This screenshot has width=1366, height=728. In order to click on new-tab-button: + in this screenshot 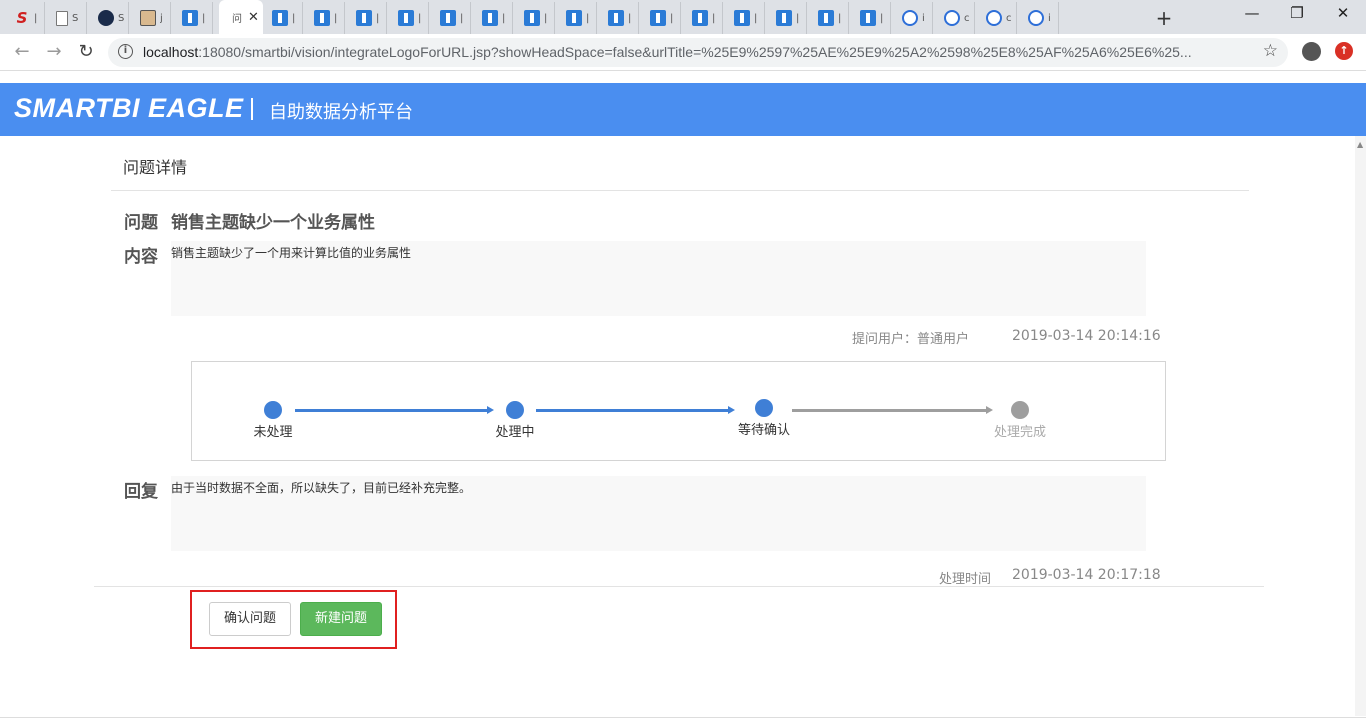, I will do `click(1164, 18)`.